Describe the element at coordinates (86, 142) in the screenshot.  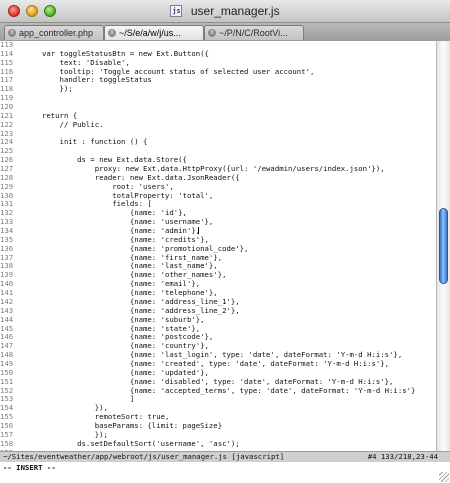
I see `code-text: init : function () {` at that location.